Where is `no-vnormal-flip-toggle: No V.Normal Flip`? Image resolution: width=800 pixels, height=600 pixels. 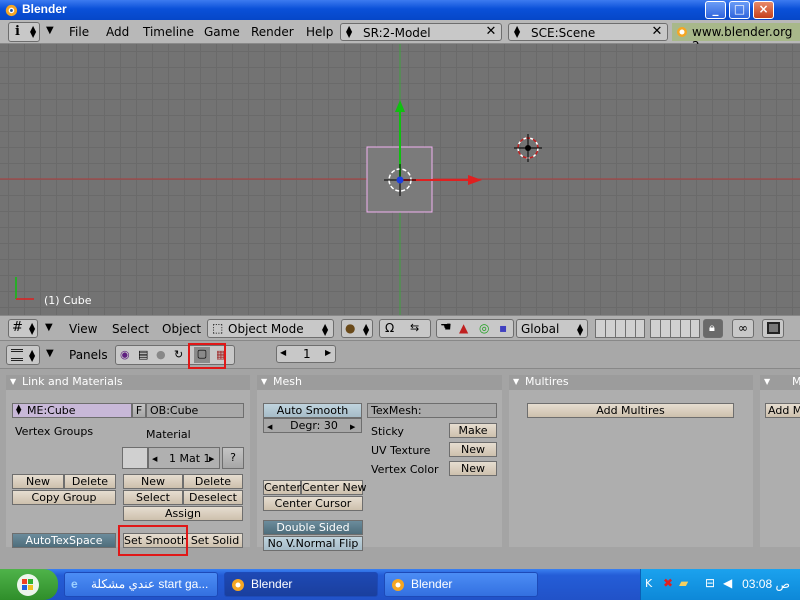
no-vnormal-flip-toggle: No V.Normal Flip is located at coordinates (313, 543).